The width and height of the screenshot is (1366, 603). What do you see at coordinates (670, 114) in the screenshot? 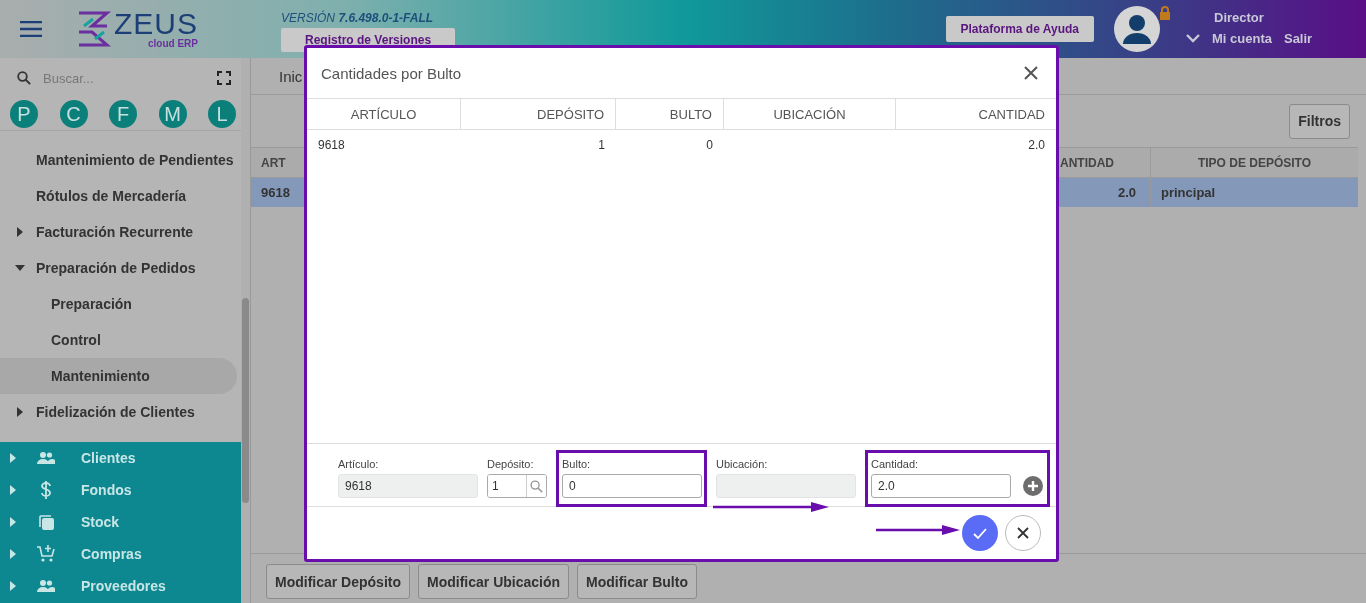
I see `column-header: BULTO` at bounding box center [670, 114].